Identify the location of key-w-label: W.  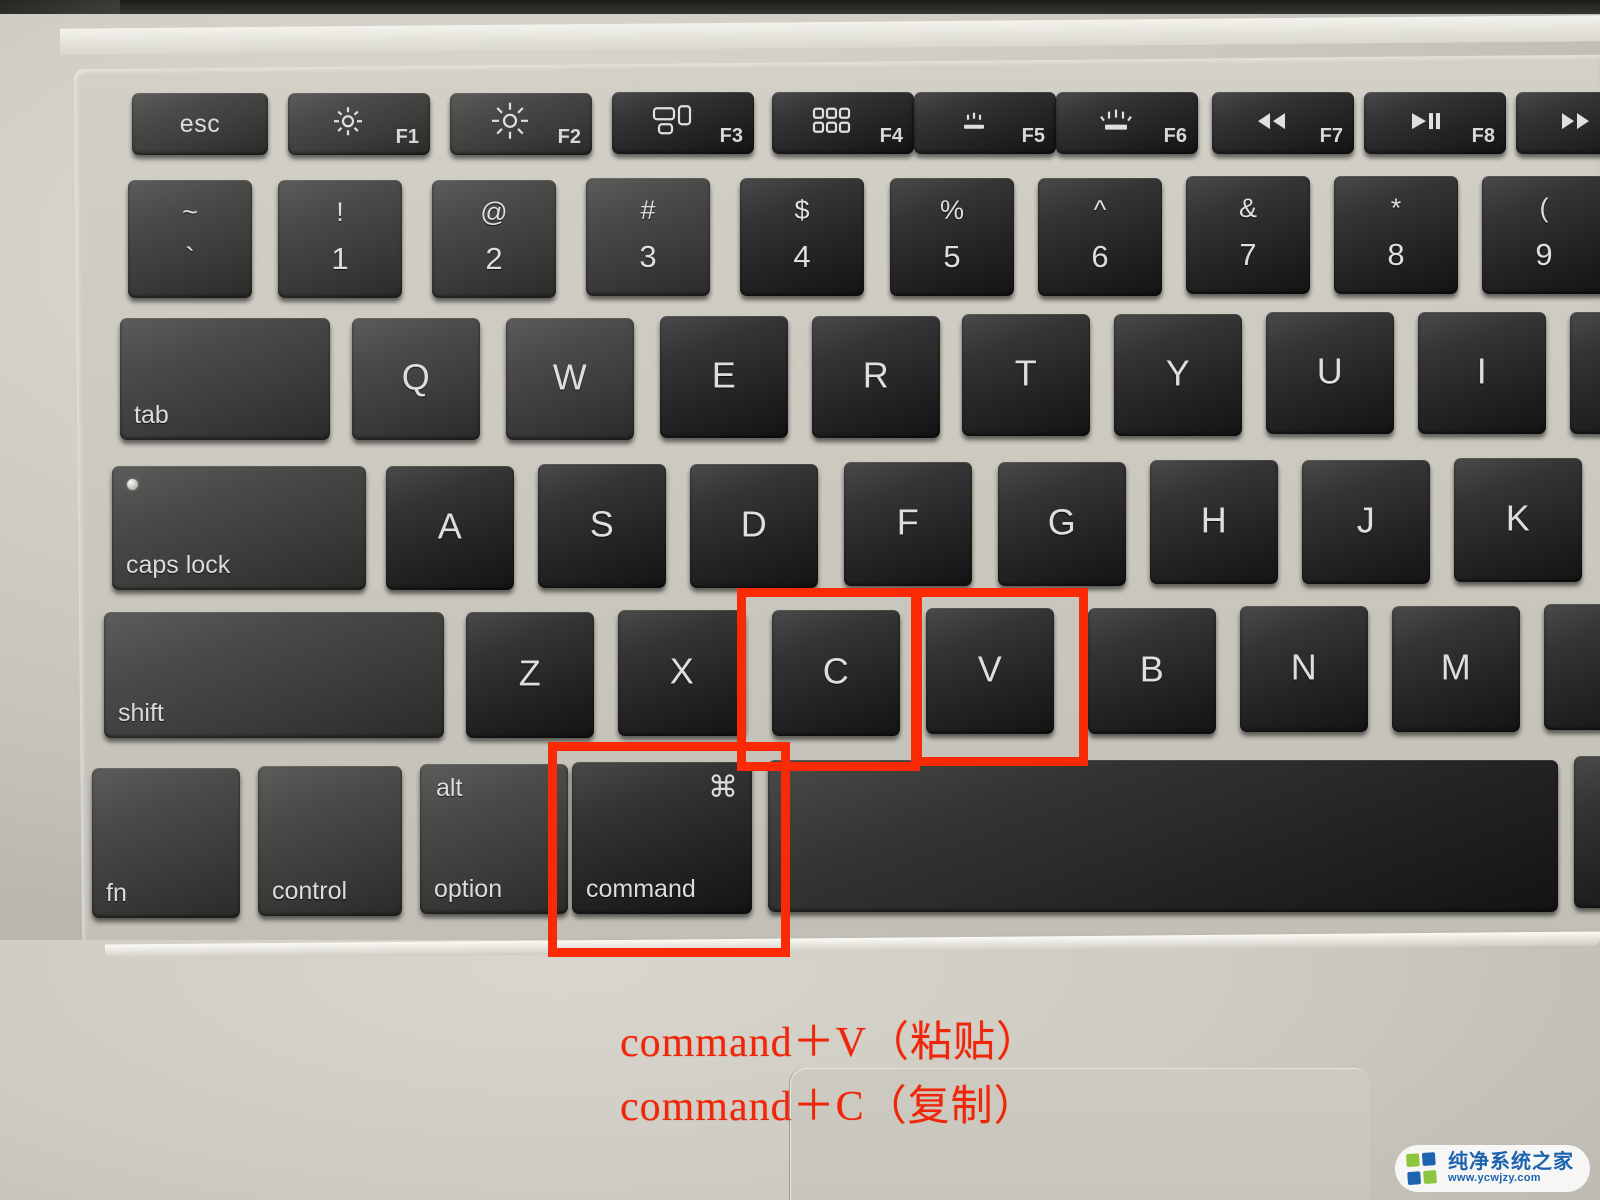
(570, 377).